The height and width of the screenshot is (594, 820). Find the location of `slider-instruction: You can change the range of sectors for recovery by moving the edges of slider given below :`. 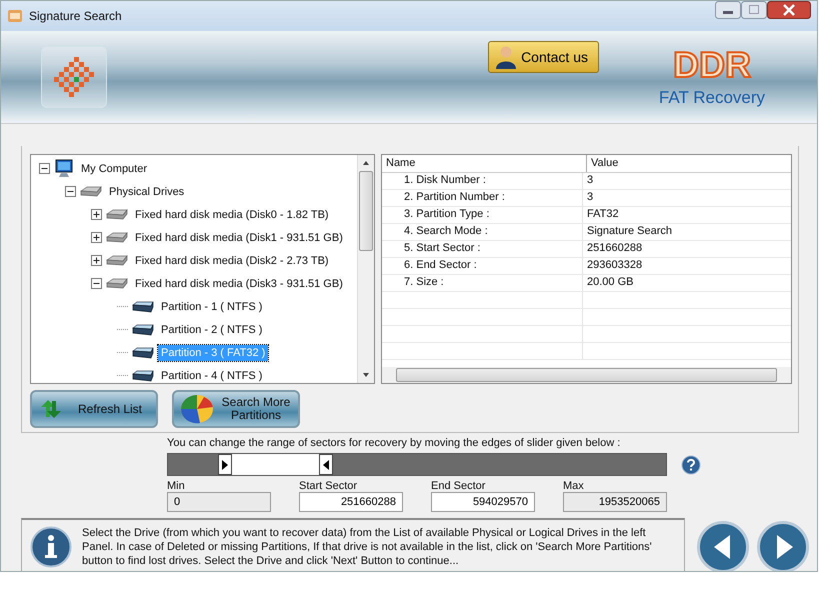

slider-instruction: You can change the range of sectors for recovery by moving the edges of slider given below : is located at coordinates (394, 443).